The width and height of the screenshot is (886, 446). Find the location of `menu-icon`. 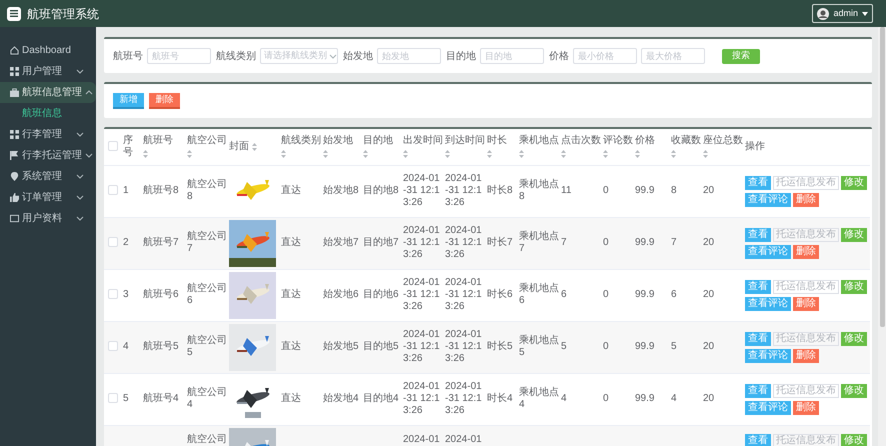

menu-icon is located at coordinates (14, 13).